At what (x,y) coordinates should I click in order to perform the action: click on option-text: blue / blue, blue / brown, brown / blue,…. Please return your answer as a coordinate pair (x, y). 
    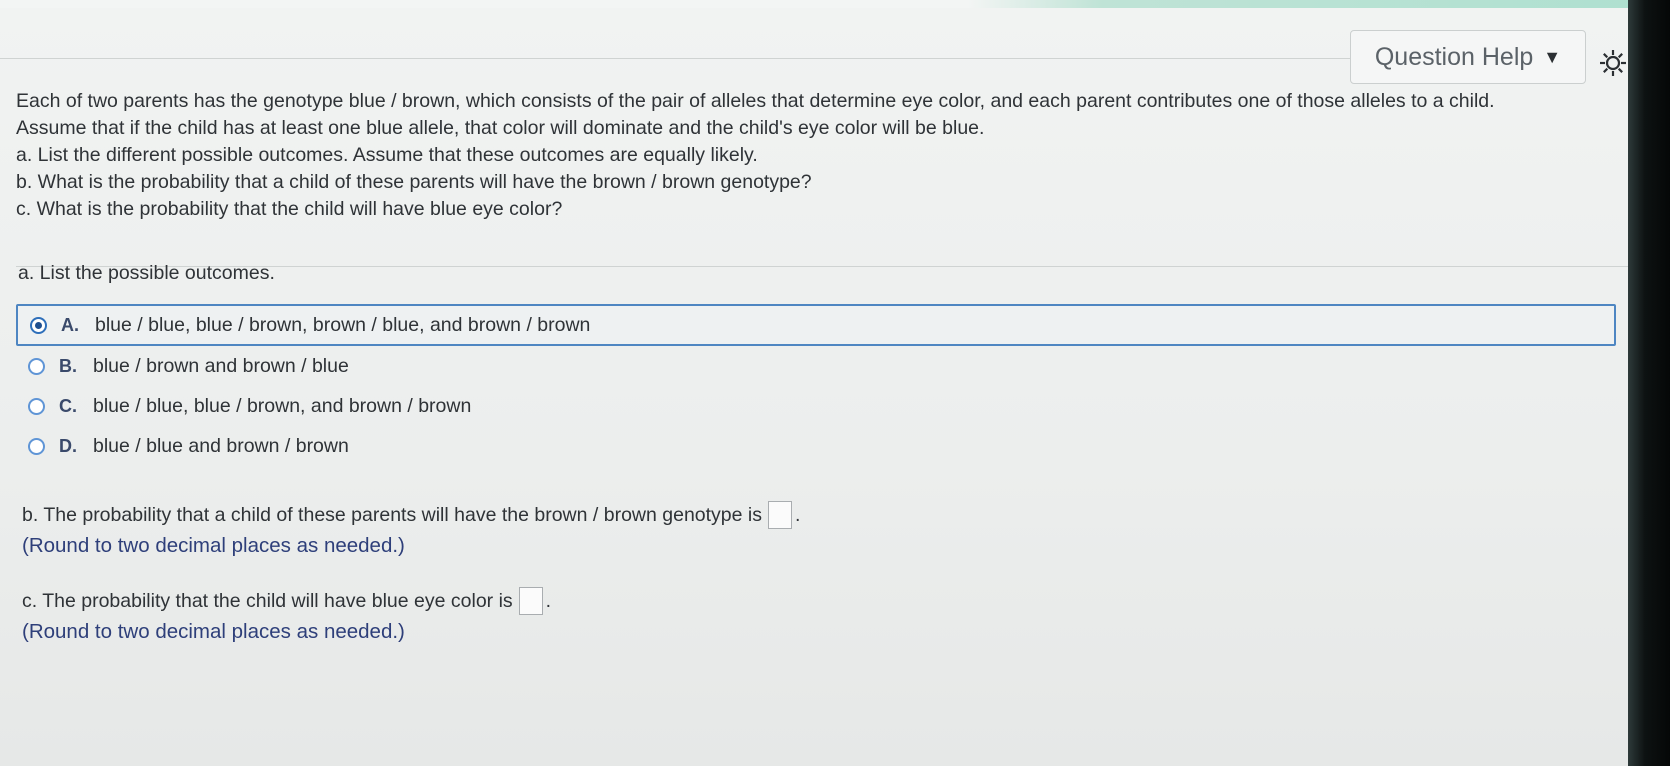
    Looking at the image, I should click on (343, 324).